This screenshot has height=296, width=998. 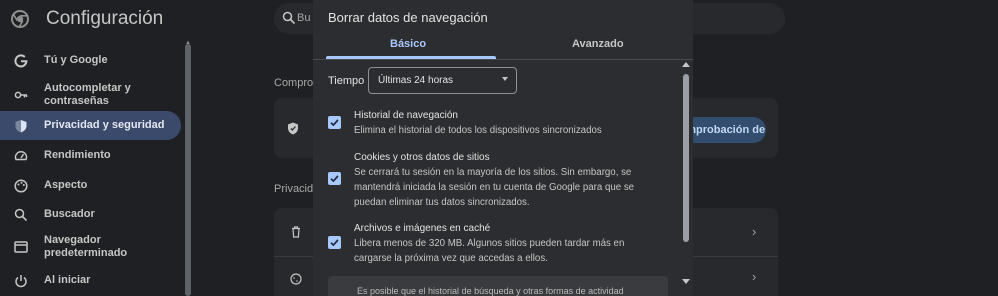 What do you see at coordinates (686, 281) in the screenshot?
I see `scroll-down-arrow-icon` at bounding box center [686, 281].